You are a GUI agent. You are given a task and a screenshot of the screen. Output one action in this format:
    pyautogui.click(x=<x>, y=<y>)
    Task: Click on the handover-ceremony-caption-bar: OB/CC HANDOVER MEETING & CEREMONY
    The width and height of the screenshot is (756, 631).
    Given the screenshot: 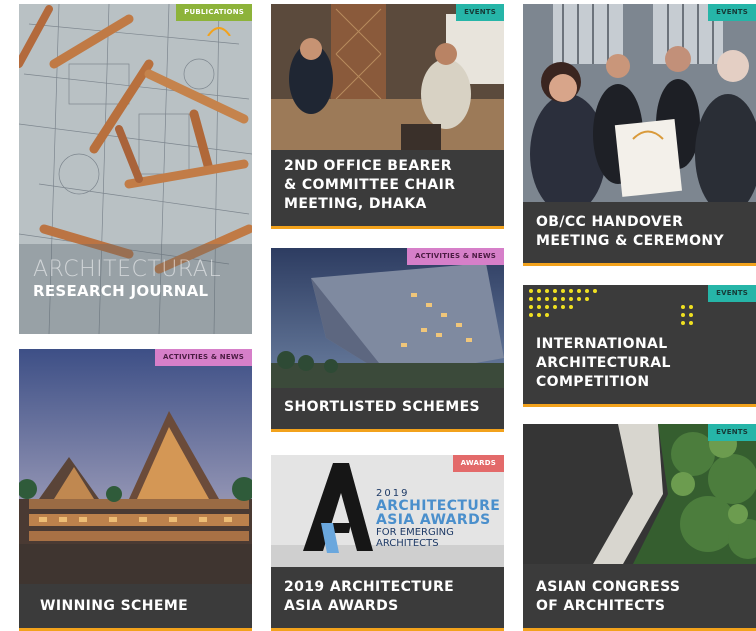 What is the action you would take?
    pyautogui.click(x=639, y=234)
    